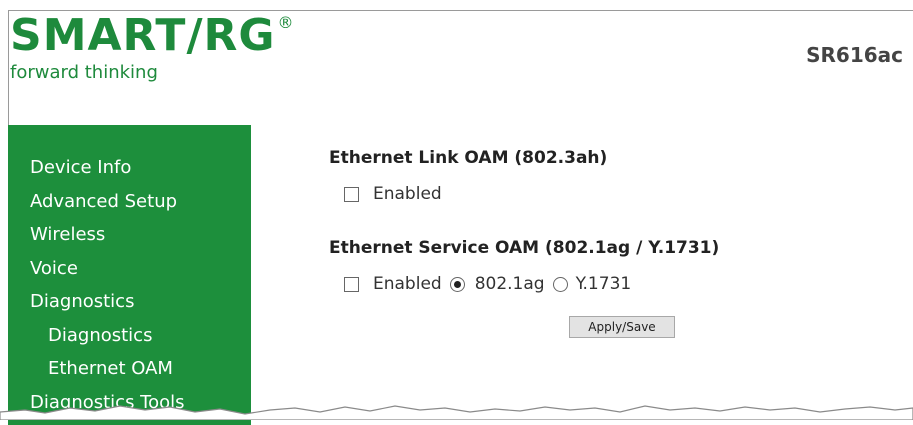  I want to click on link-oam-enabled-checkbox, so click(351, 194).